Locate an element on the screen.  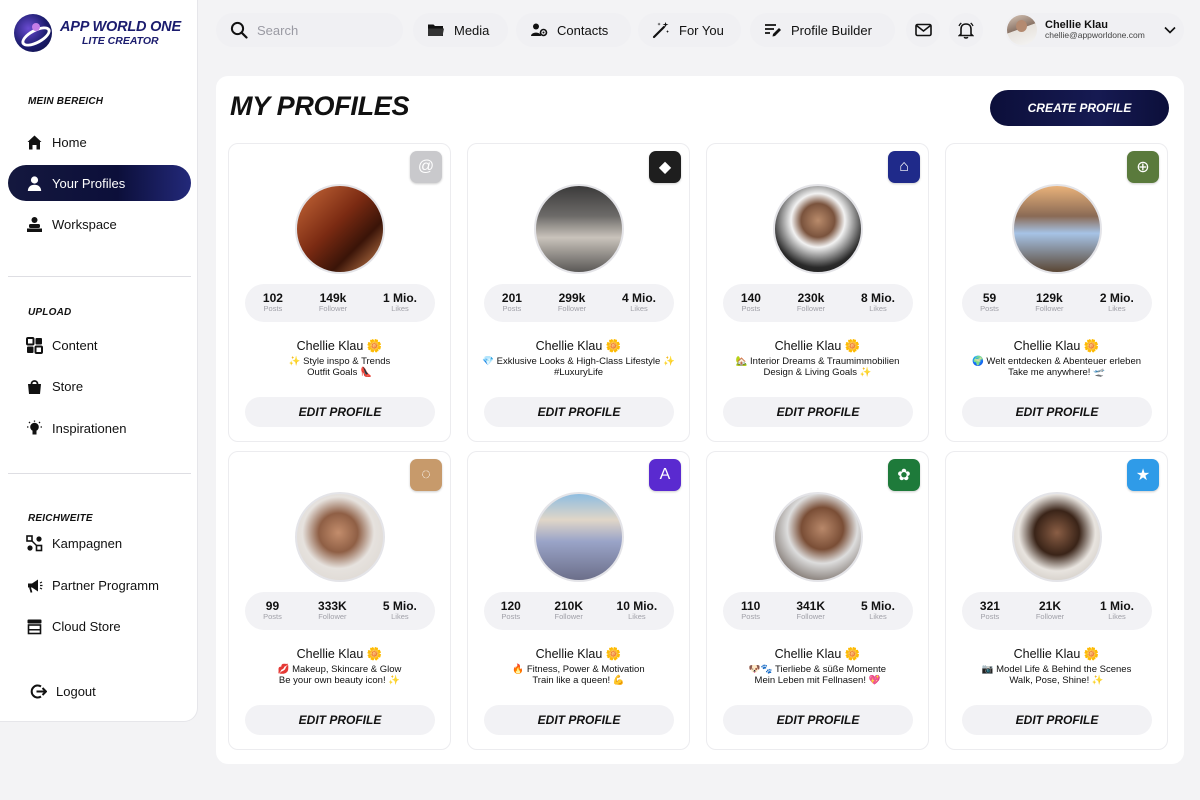
sidebar-divider is located at coordinates (99, 473).